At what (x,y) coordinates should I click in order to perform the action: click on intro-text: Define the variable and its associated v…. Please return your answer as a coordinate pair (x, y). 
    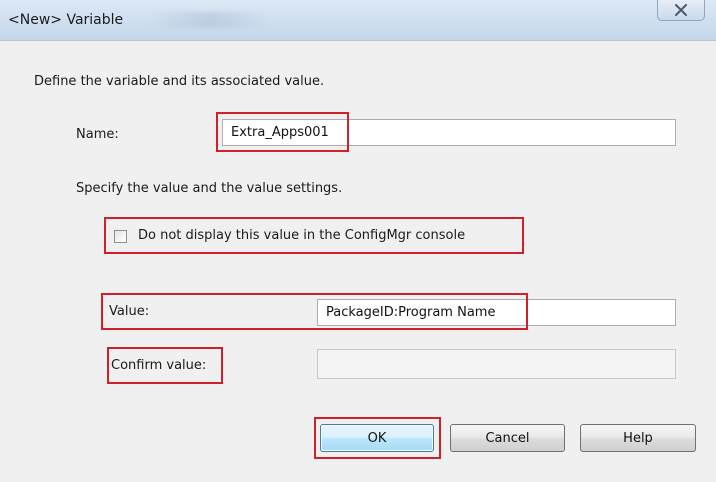
    Looking at the image, I should click on (179, 81).